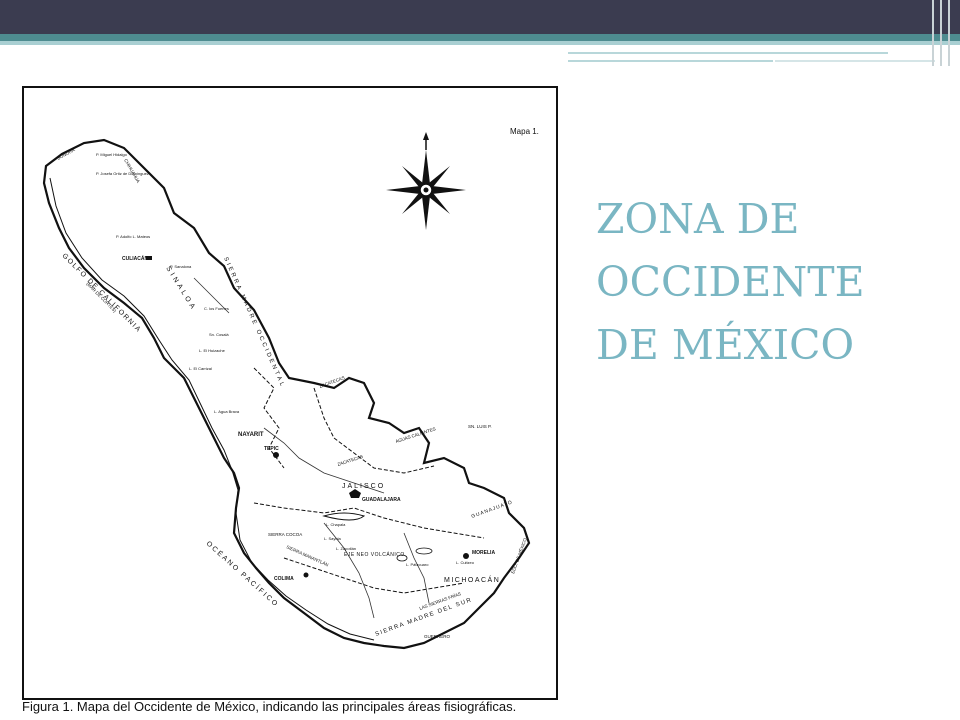 This screenshot has width=960, height=720. I want to click on label-cosala: Sn. Cosalá, so click(219, 334).